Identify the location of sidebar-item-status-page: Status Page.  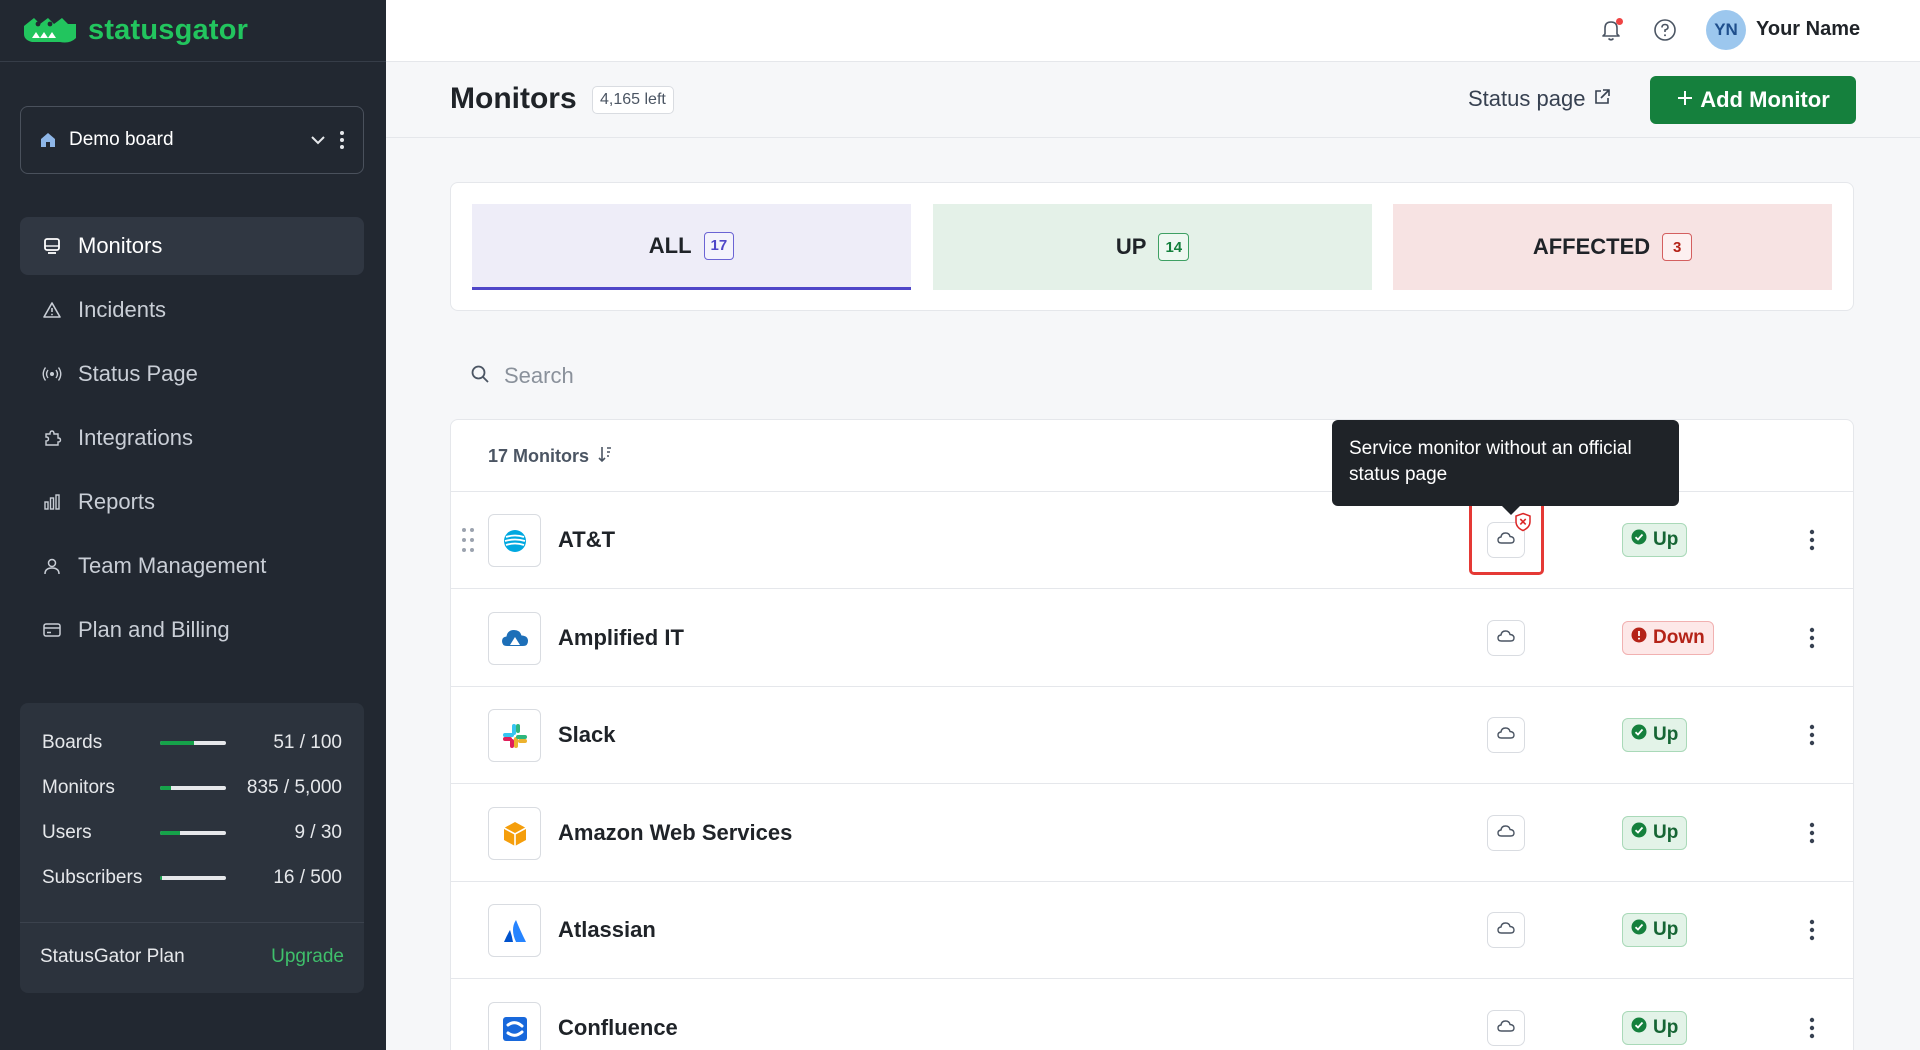
(192, 374).